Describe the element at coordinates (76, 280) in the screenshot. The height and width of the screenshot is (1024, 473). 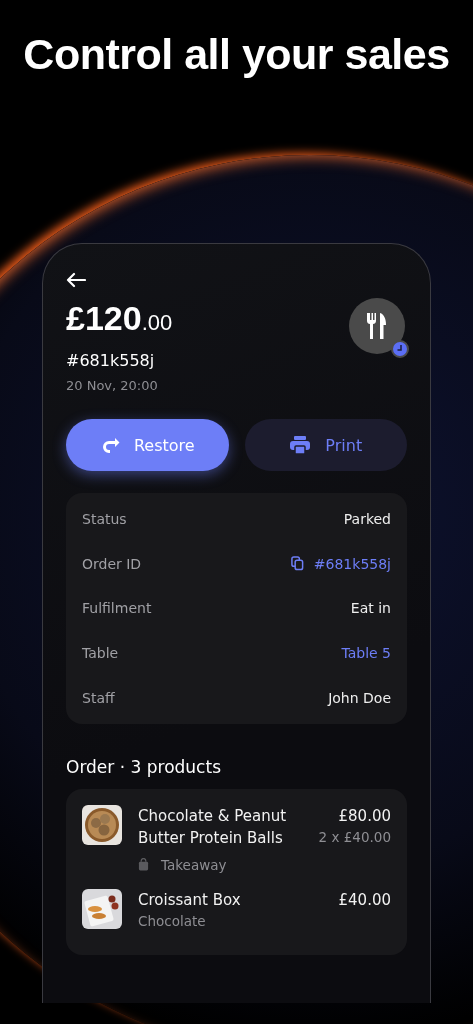
I see `back-icon` at that location.